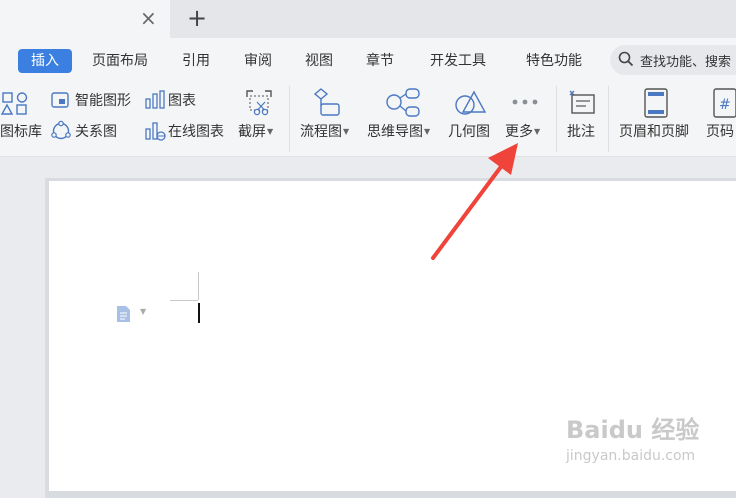 This screenshot has height=498, width=736. Describe the element at coordinates (474, 201) in the screenshot. I see `annotation-arrow` at that location.